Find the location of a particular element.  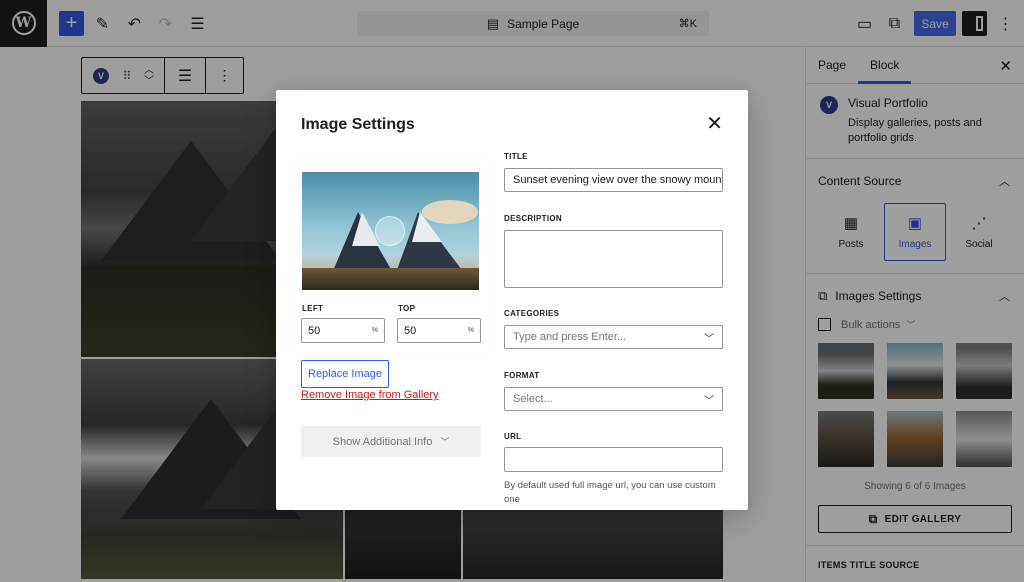

close-icon: ✕ is located at coordinates (714, 124).